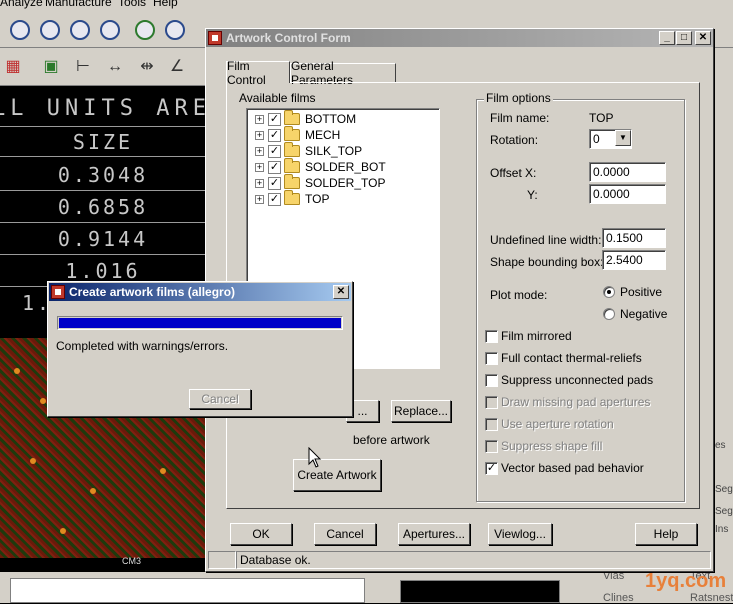 This screenshot has height=604, width=733. I want to click on undefined-line-width-label: Undefined line width:, so click(546, 240).